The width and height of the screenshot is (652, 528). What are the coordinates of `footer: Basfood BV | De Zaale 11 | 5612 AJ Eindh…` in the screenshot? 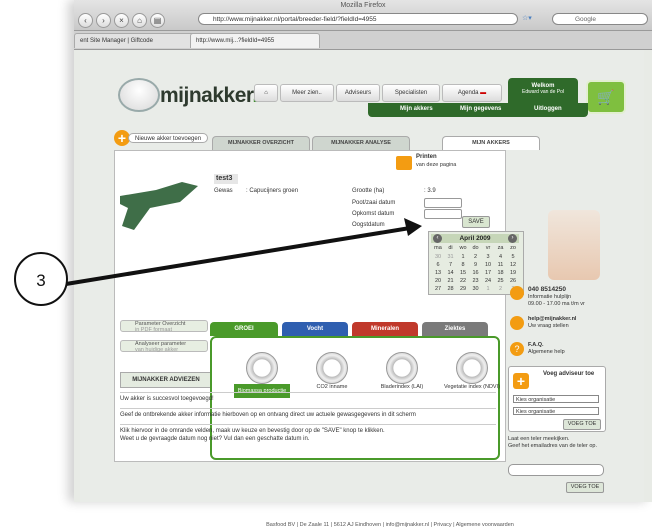 It's located at (390, 525).